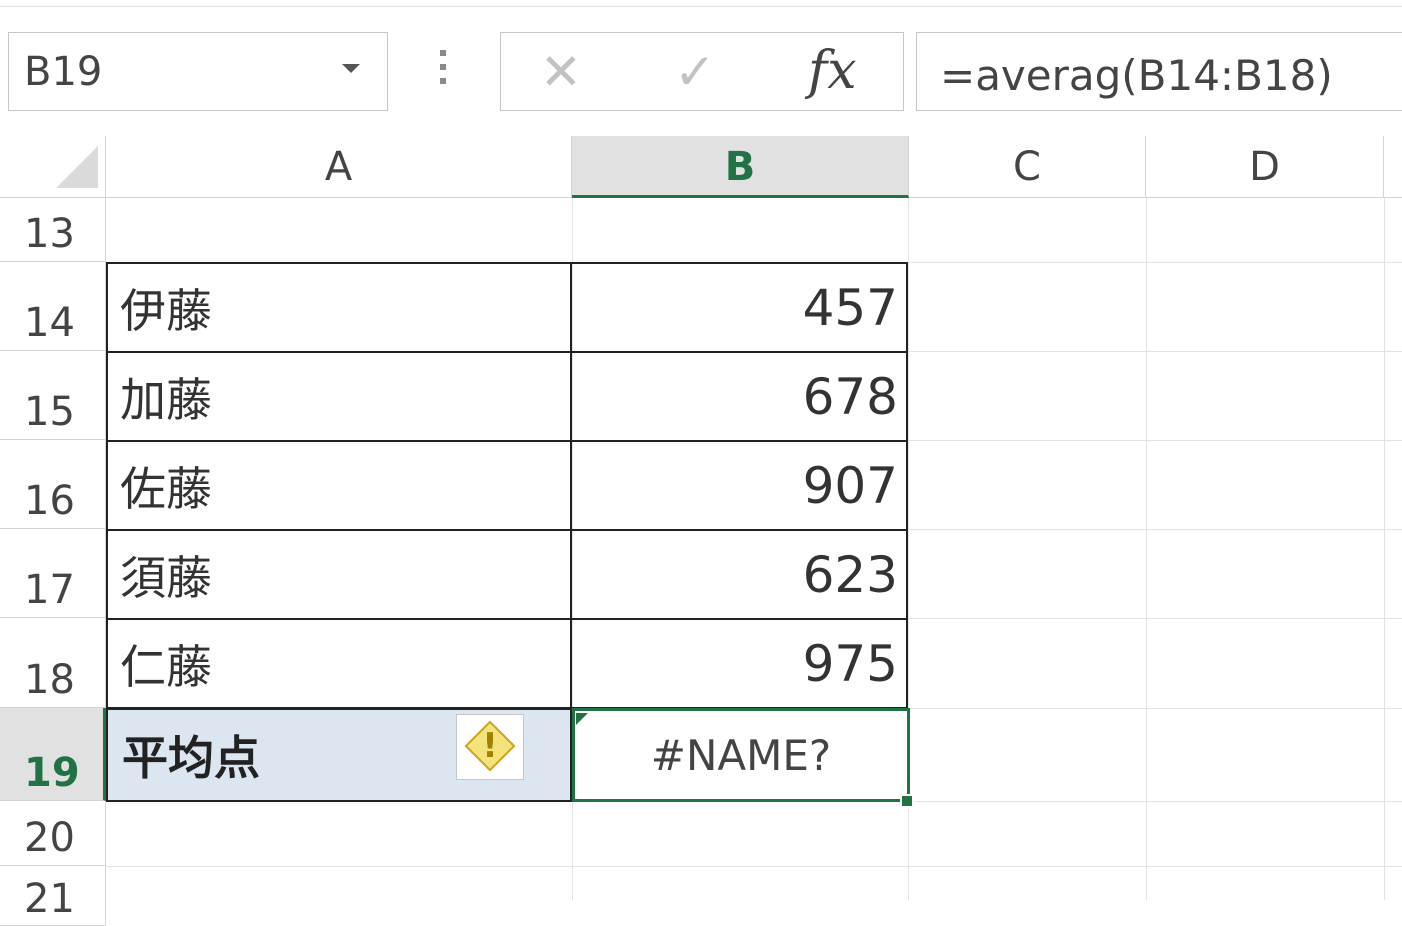 This screenshot has height=926, width=1402. Describe the element at coordinates (1027, 167) in the screenshot. I see `column-header-c: C` at that location.